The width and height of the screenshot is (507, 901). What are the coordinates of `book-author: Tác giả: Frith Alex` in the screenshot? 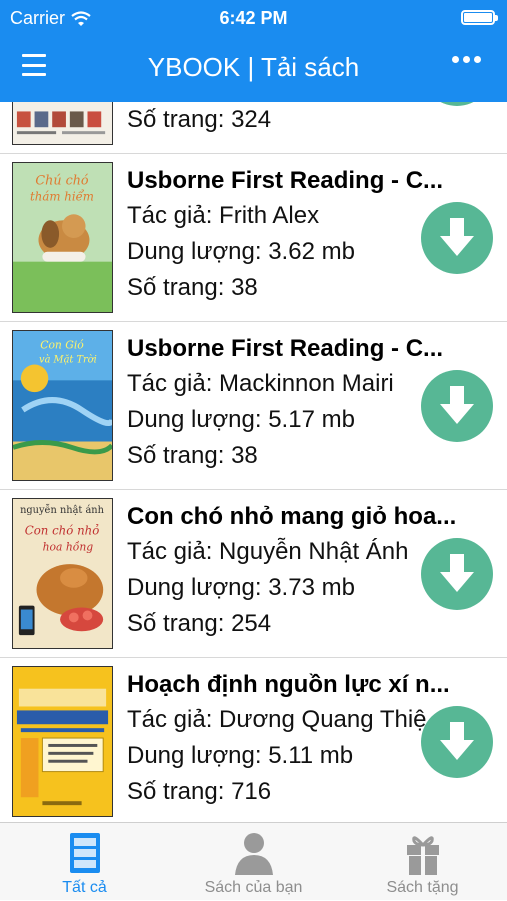 It's located at (223, 215).